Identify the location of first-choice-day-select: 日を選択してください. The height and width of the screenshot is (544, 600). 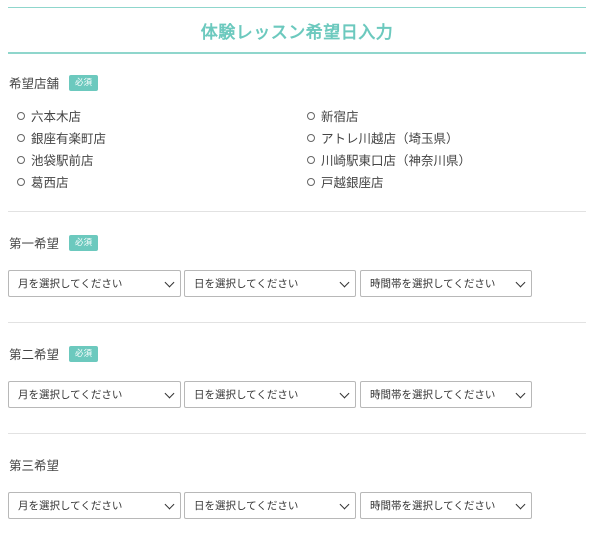
(270, 283).